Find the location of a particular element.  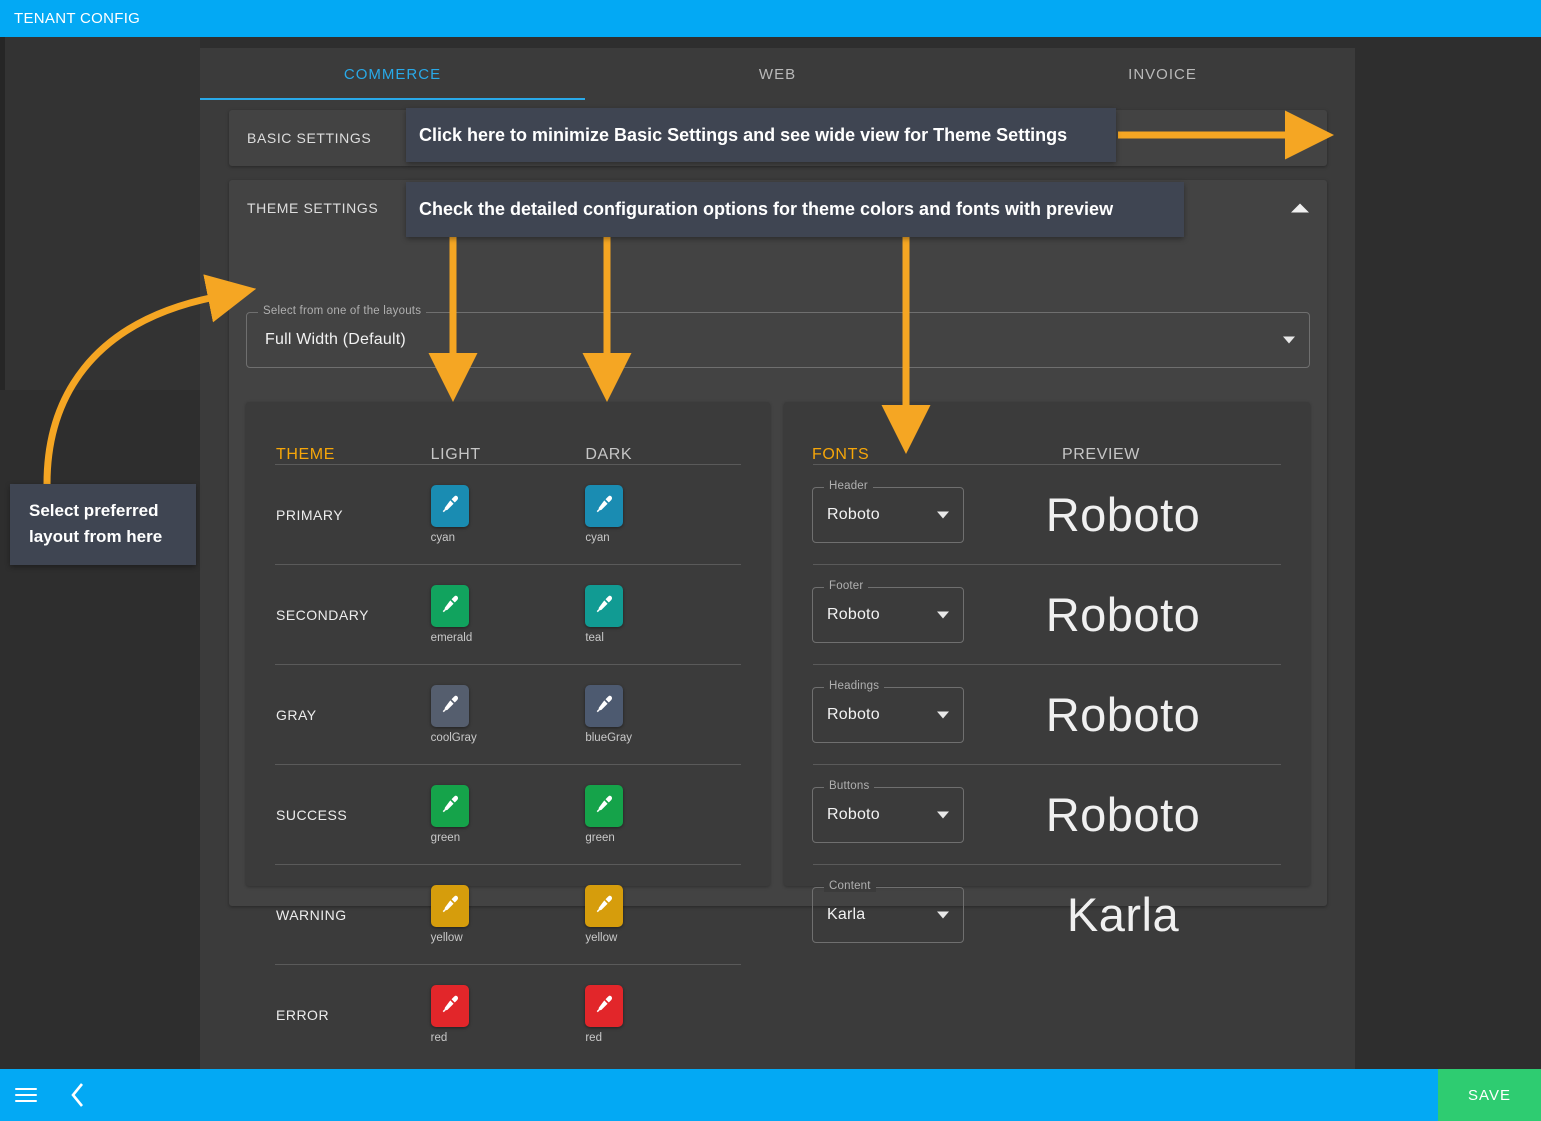

color-swatch-warning-dark is located at coordinates (604, 906).